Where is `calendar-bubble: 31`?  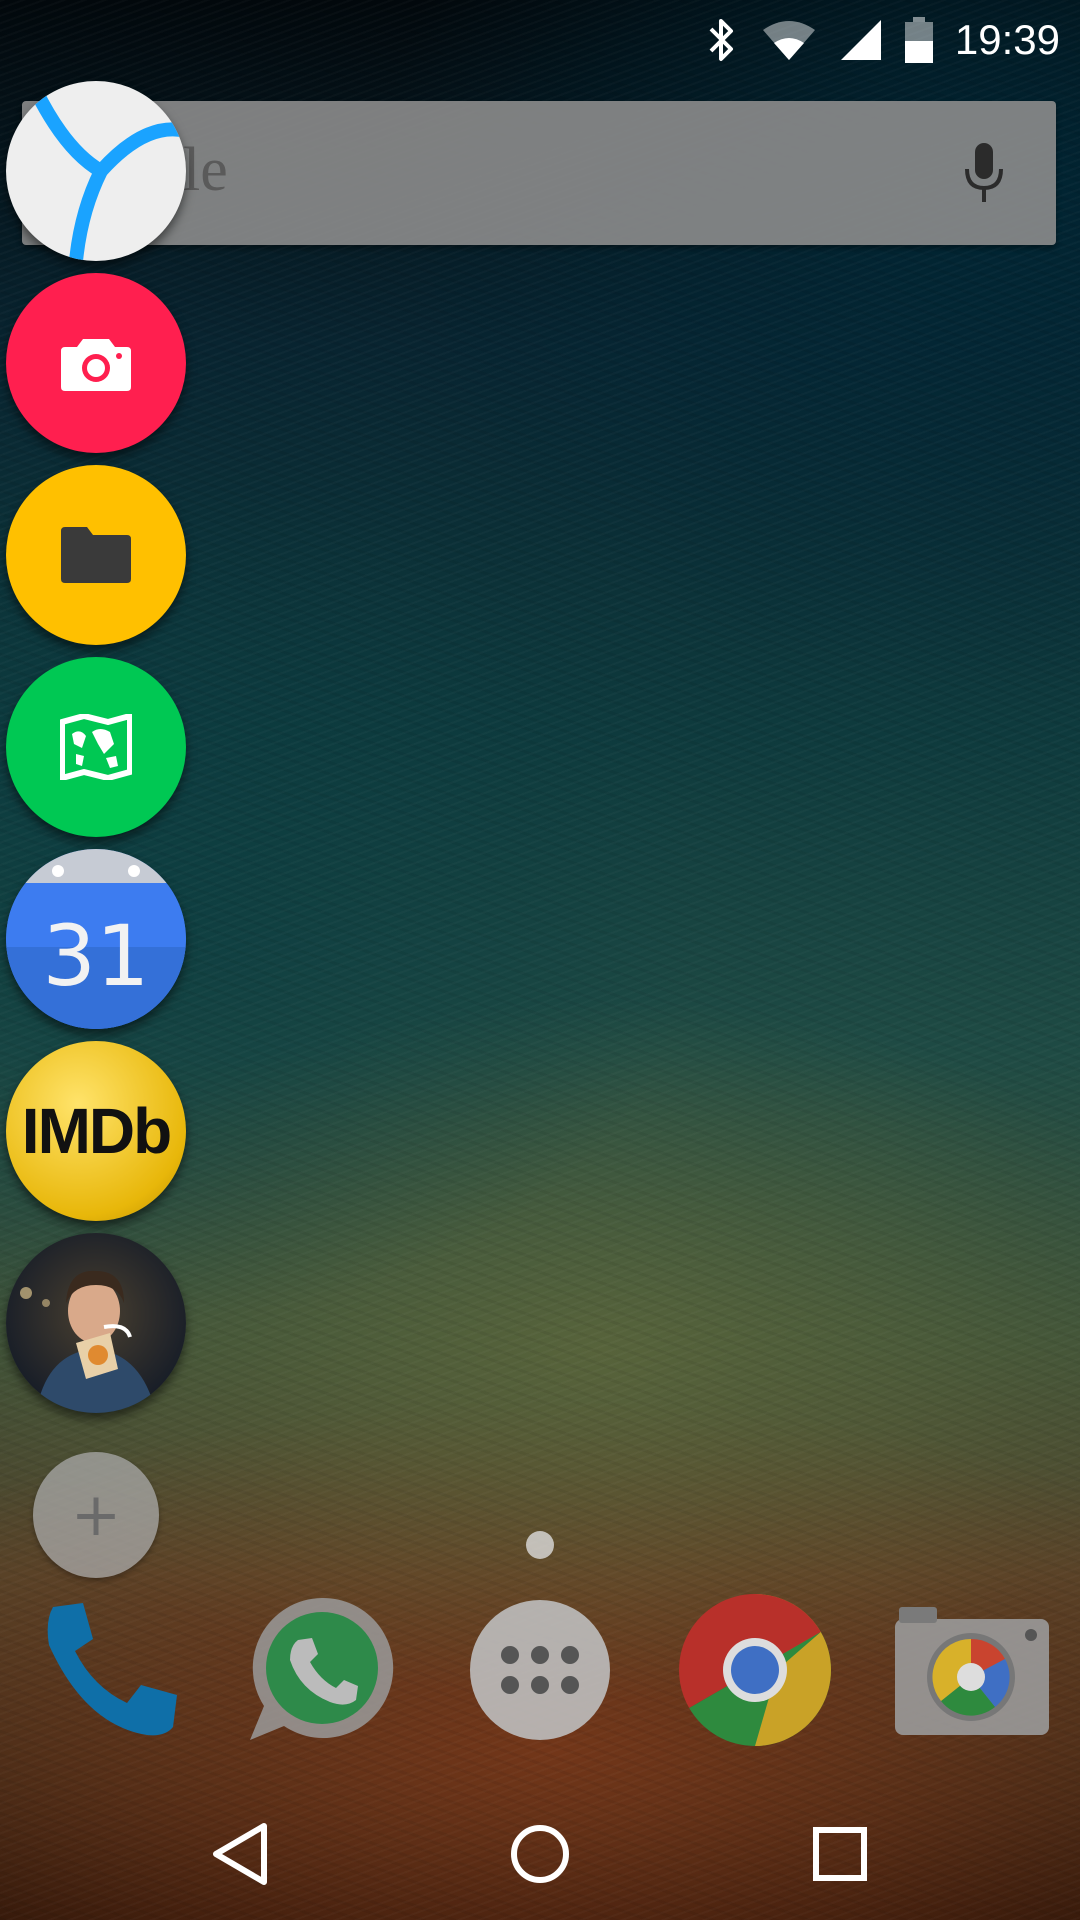 calendar-bubble: 31 is located at coordinates (96, 939).